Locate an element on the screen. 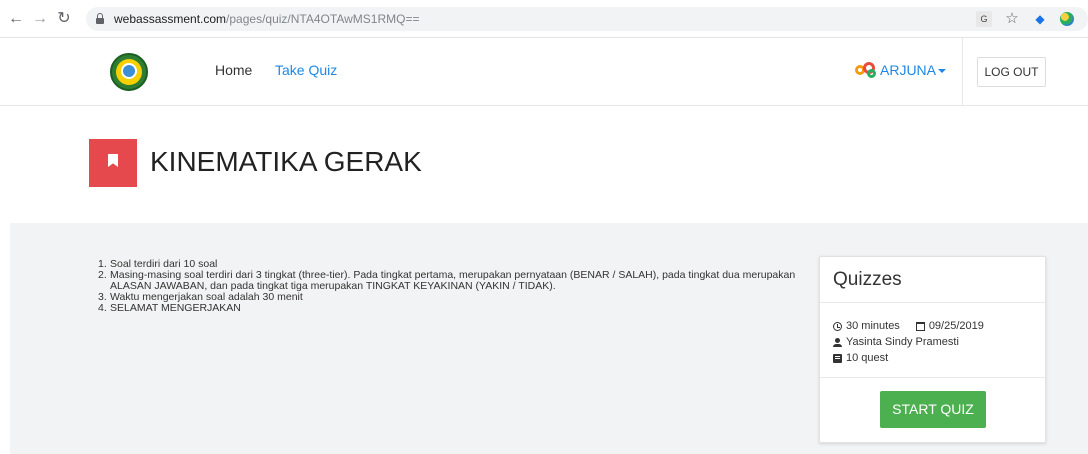 The height and width of the screenshot is (454, 1088). reload-icon: ↻ is located at coordinates (64, 19).